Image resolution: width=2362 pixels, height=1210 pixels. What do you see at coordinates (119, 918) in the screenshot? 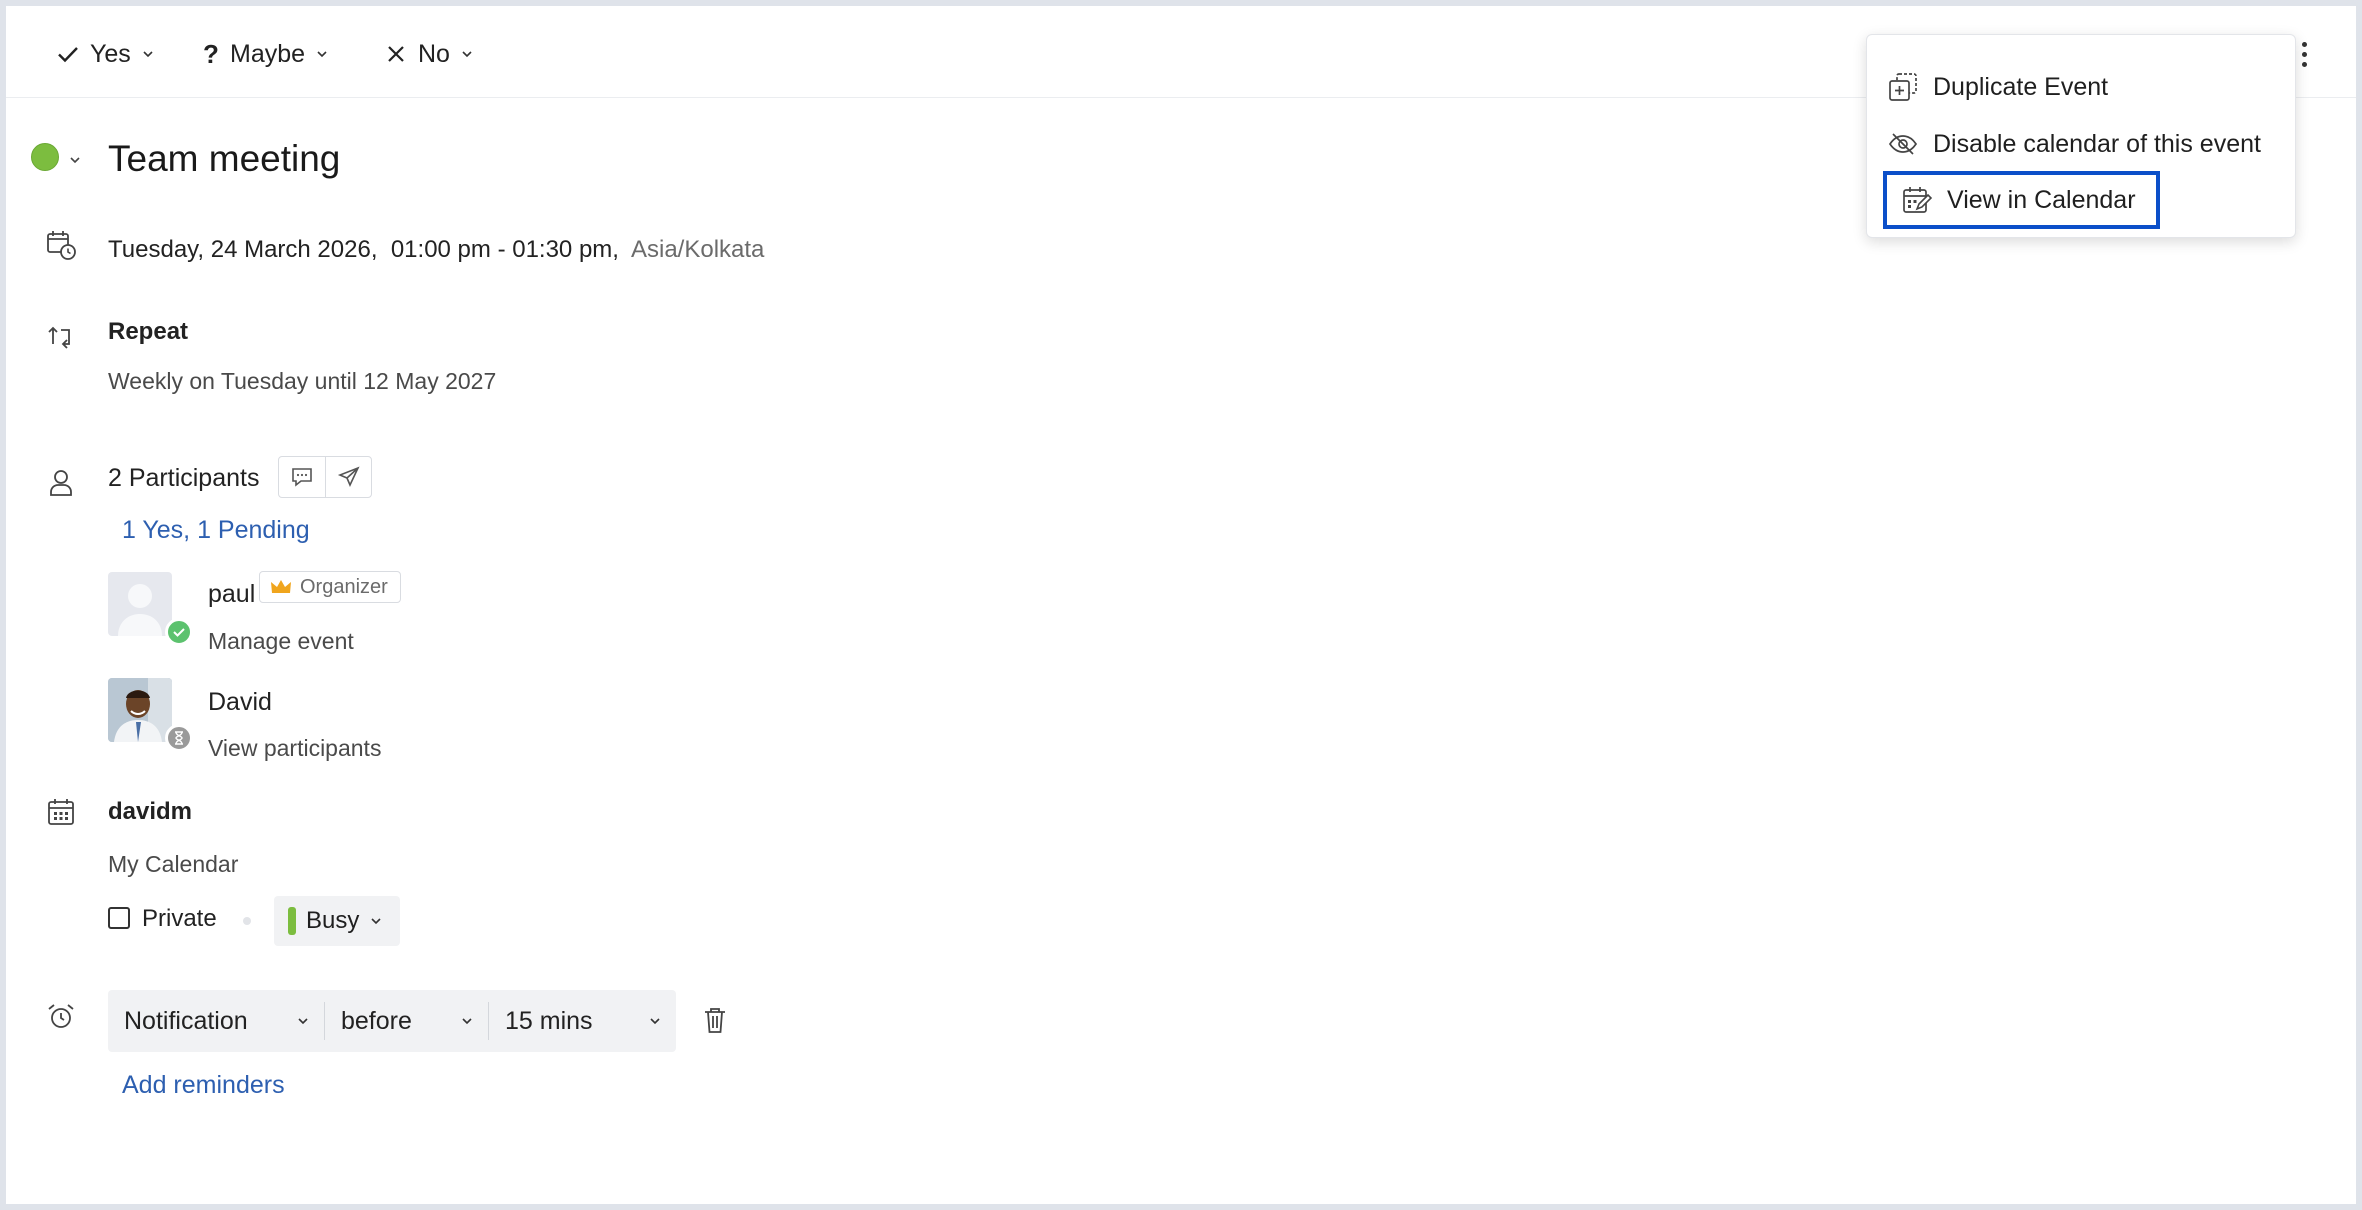
I see `private-checkbox` at bounding box center [119, 918].